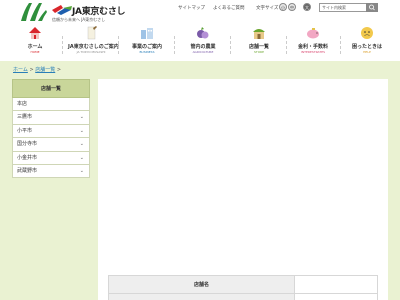  I want to click on nav-label: 困ったときは, so click(366, 47).